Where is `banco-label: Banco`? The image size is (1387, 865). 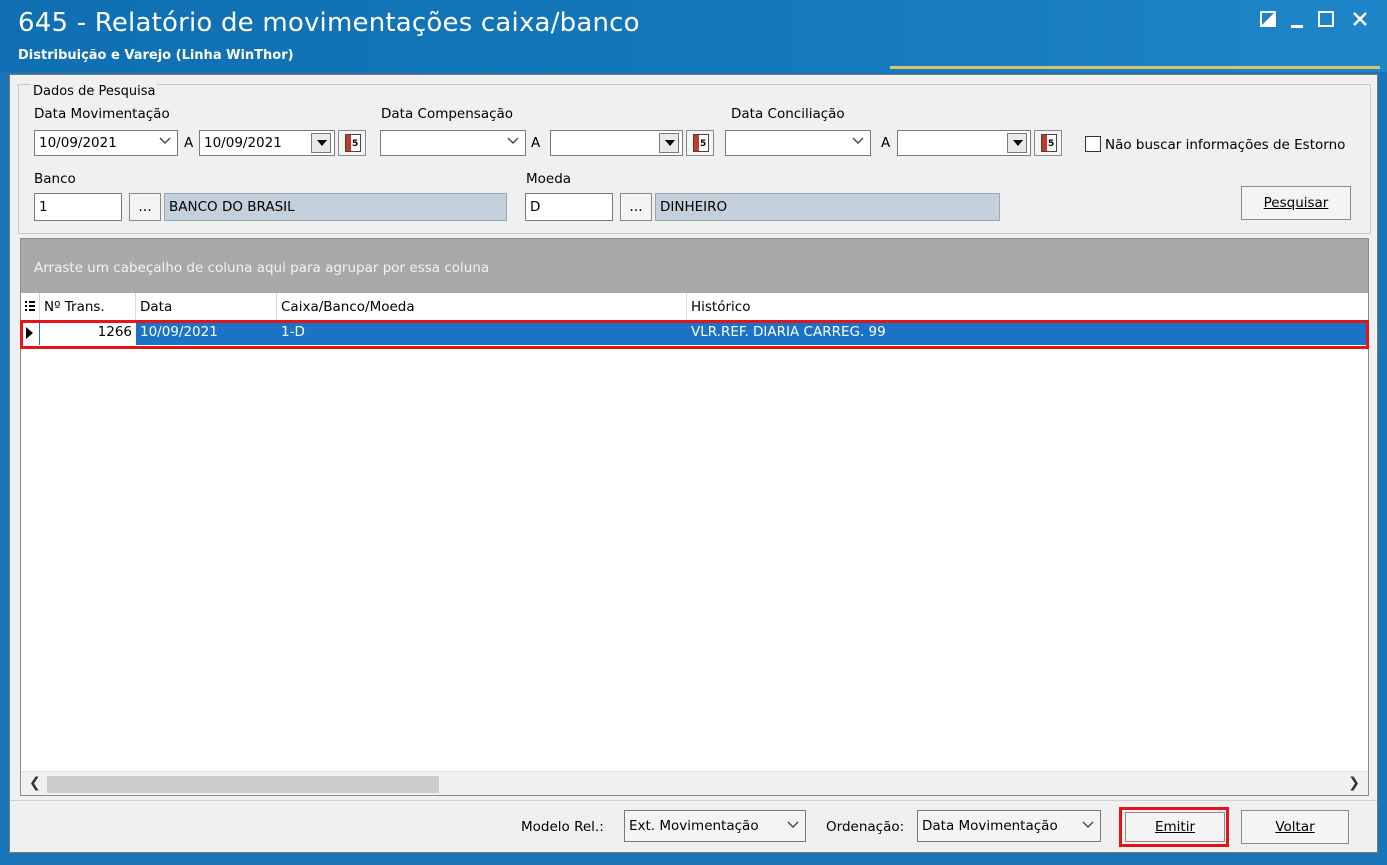
banco-label: Banco is located at coordinates (55, 179).